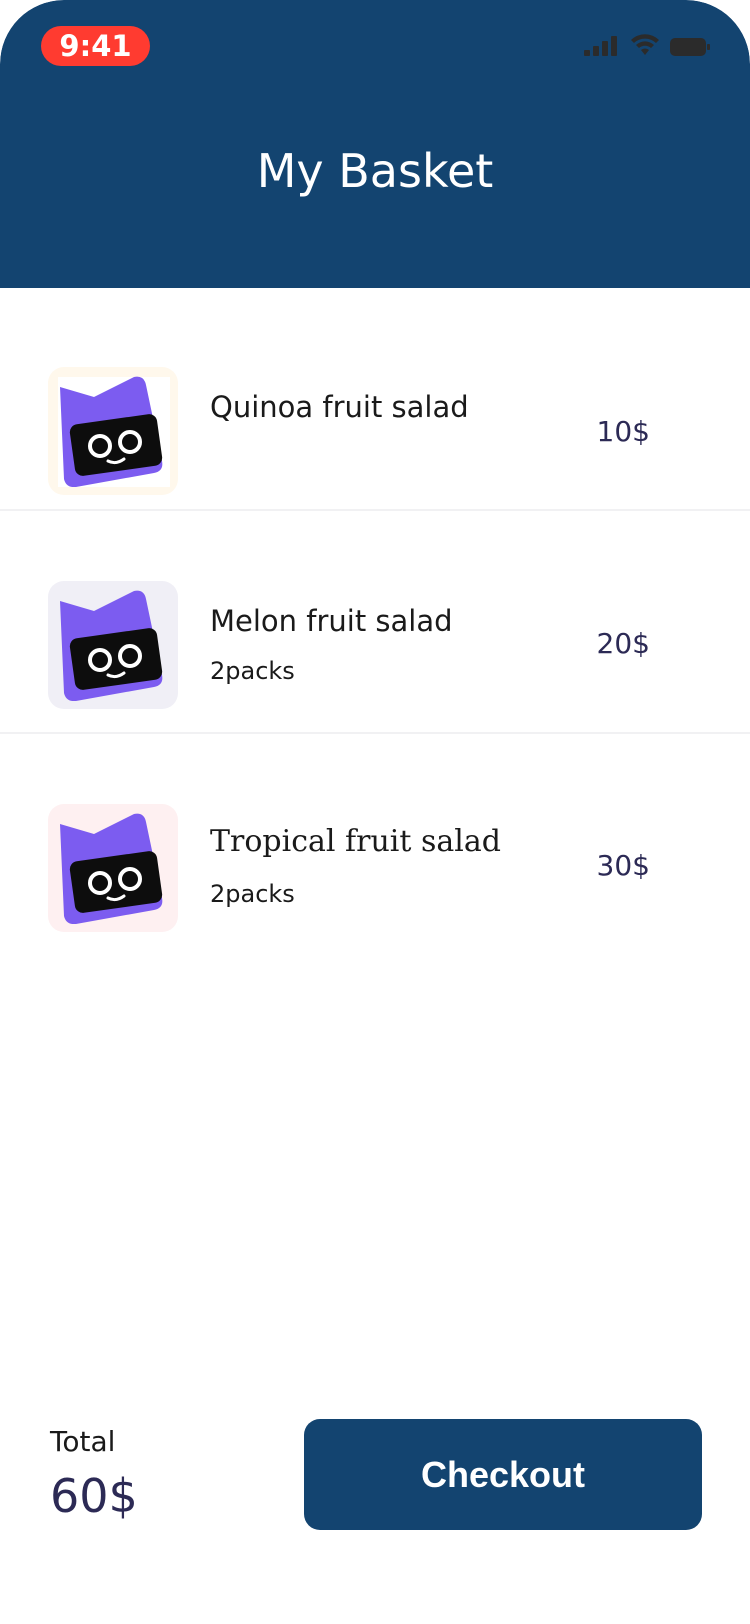 Image resolution: width=750 pixels, height=1624 pixels. I want to click on item-name: Quinoa fruit salad, so click(339, 407).